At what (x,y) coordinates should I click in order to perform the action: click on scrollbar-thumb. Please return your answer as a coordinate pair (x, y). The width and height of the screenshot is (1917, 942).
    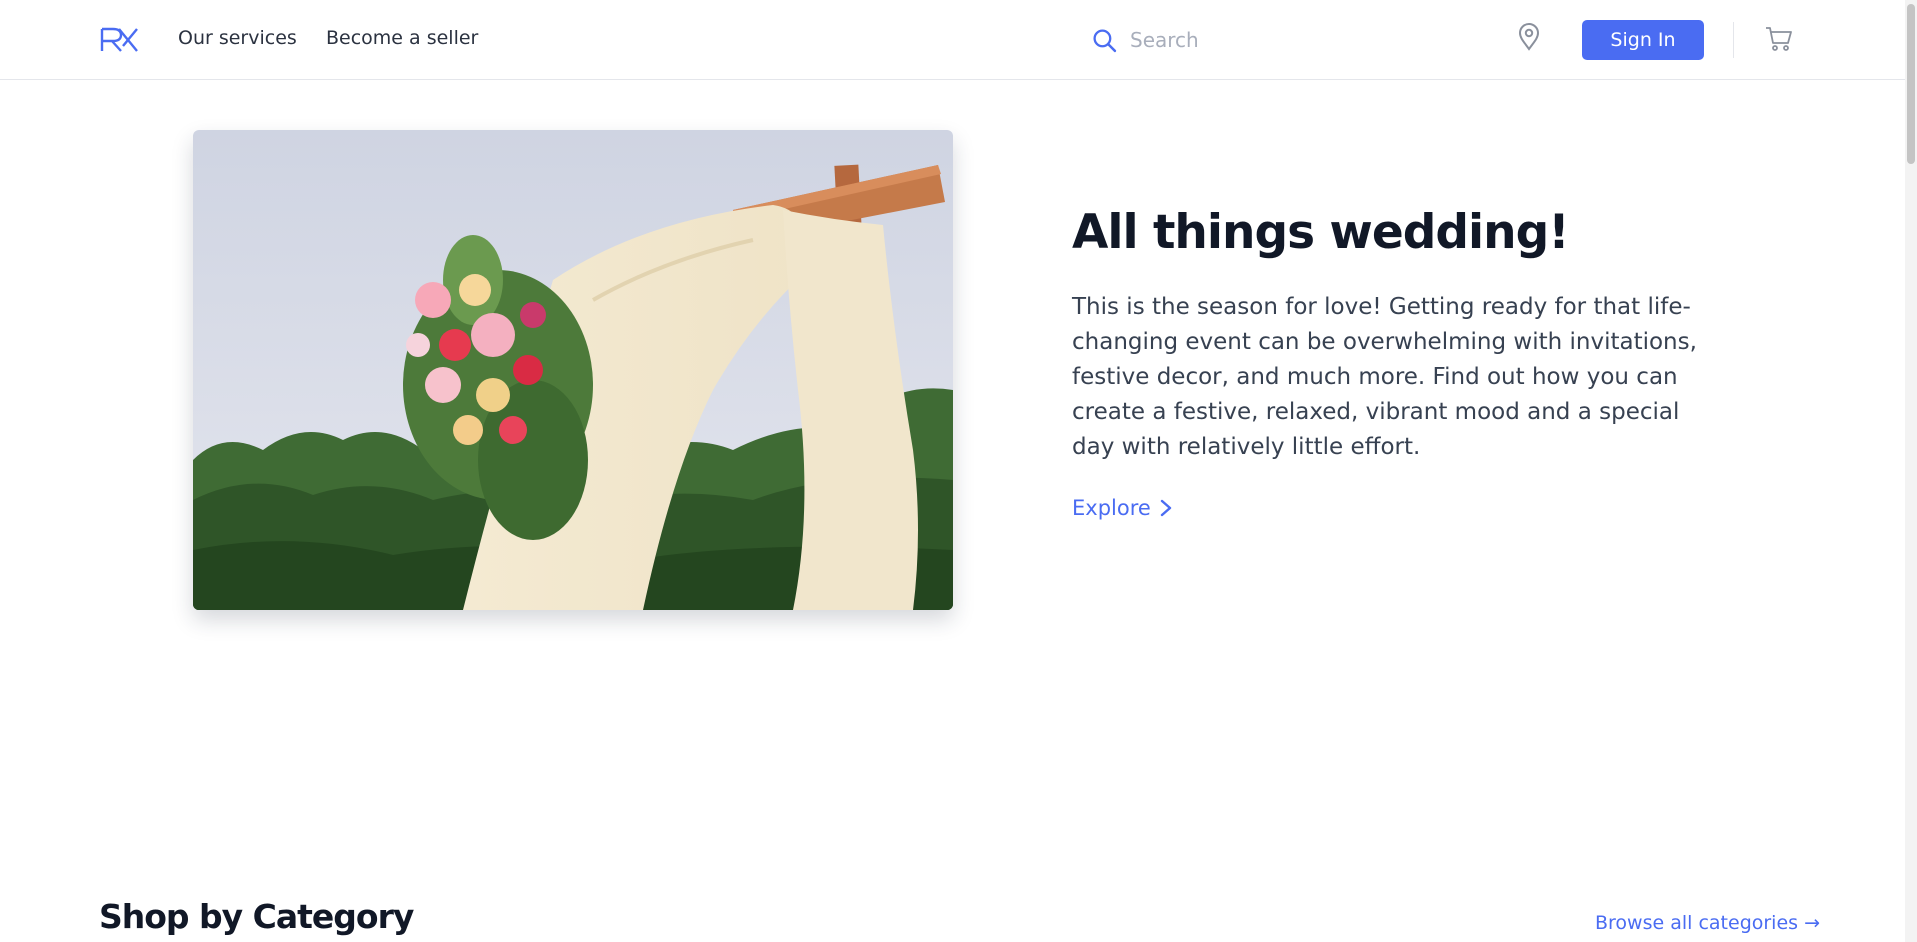
    Looking at the image, I should click on (1911, 84).